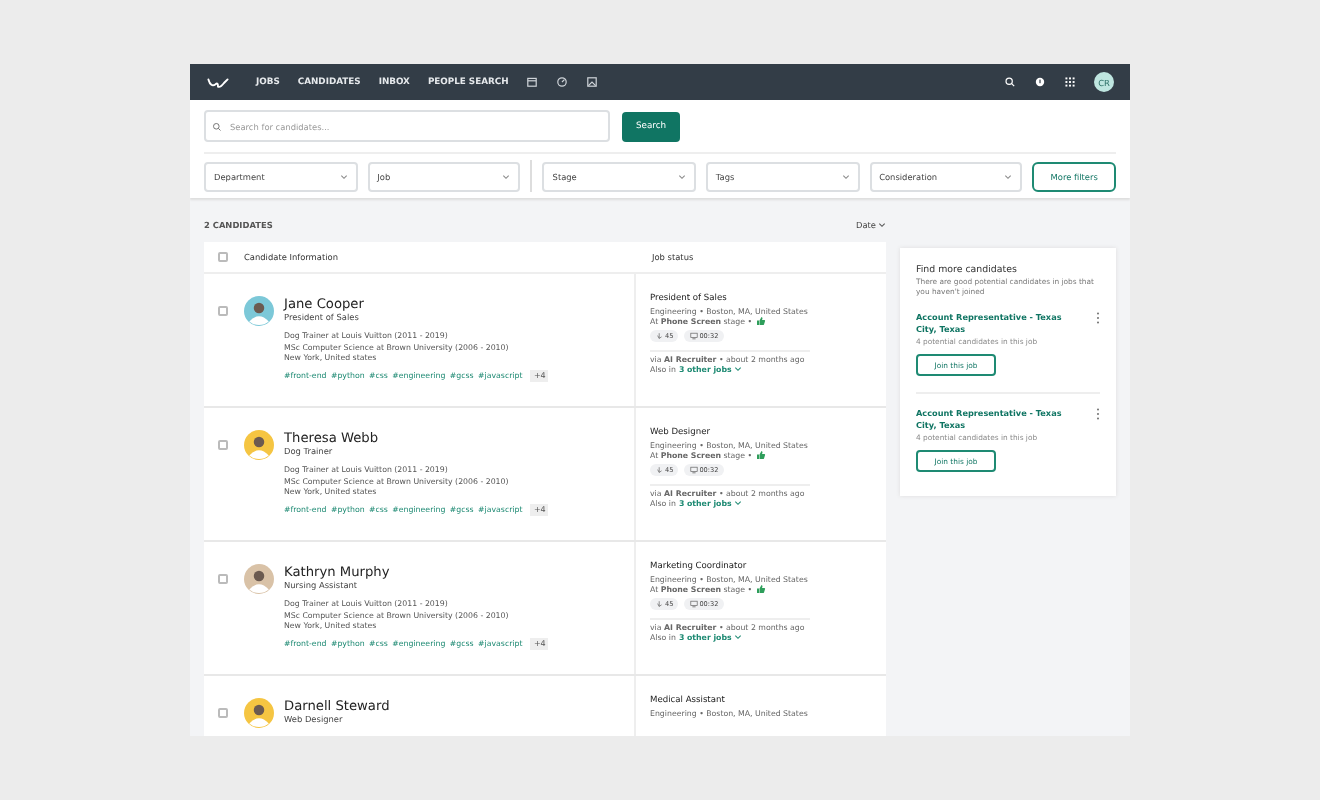  What do you see at coordinates (223, 257) in the screenshot?
I see `select-all-checkbox` at bounding box center [223, 257].